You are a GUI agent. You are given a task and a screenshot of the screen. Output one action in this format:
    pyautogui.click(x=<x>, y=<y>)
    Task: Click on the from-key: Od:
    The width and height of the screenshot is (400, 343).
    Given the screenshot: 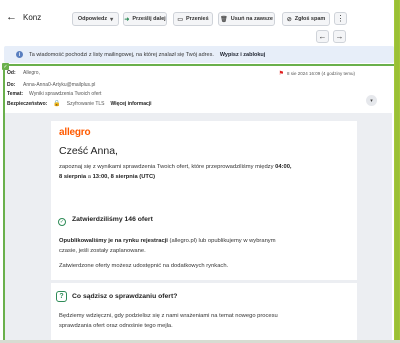 What is the action you would take?
    pyautogui.click(x=11, y=73)
    